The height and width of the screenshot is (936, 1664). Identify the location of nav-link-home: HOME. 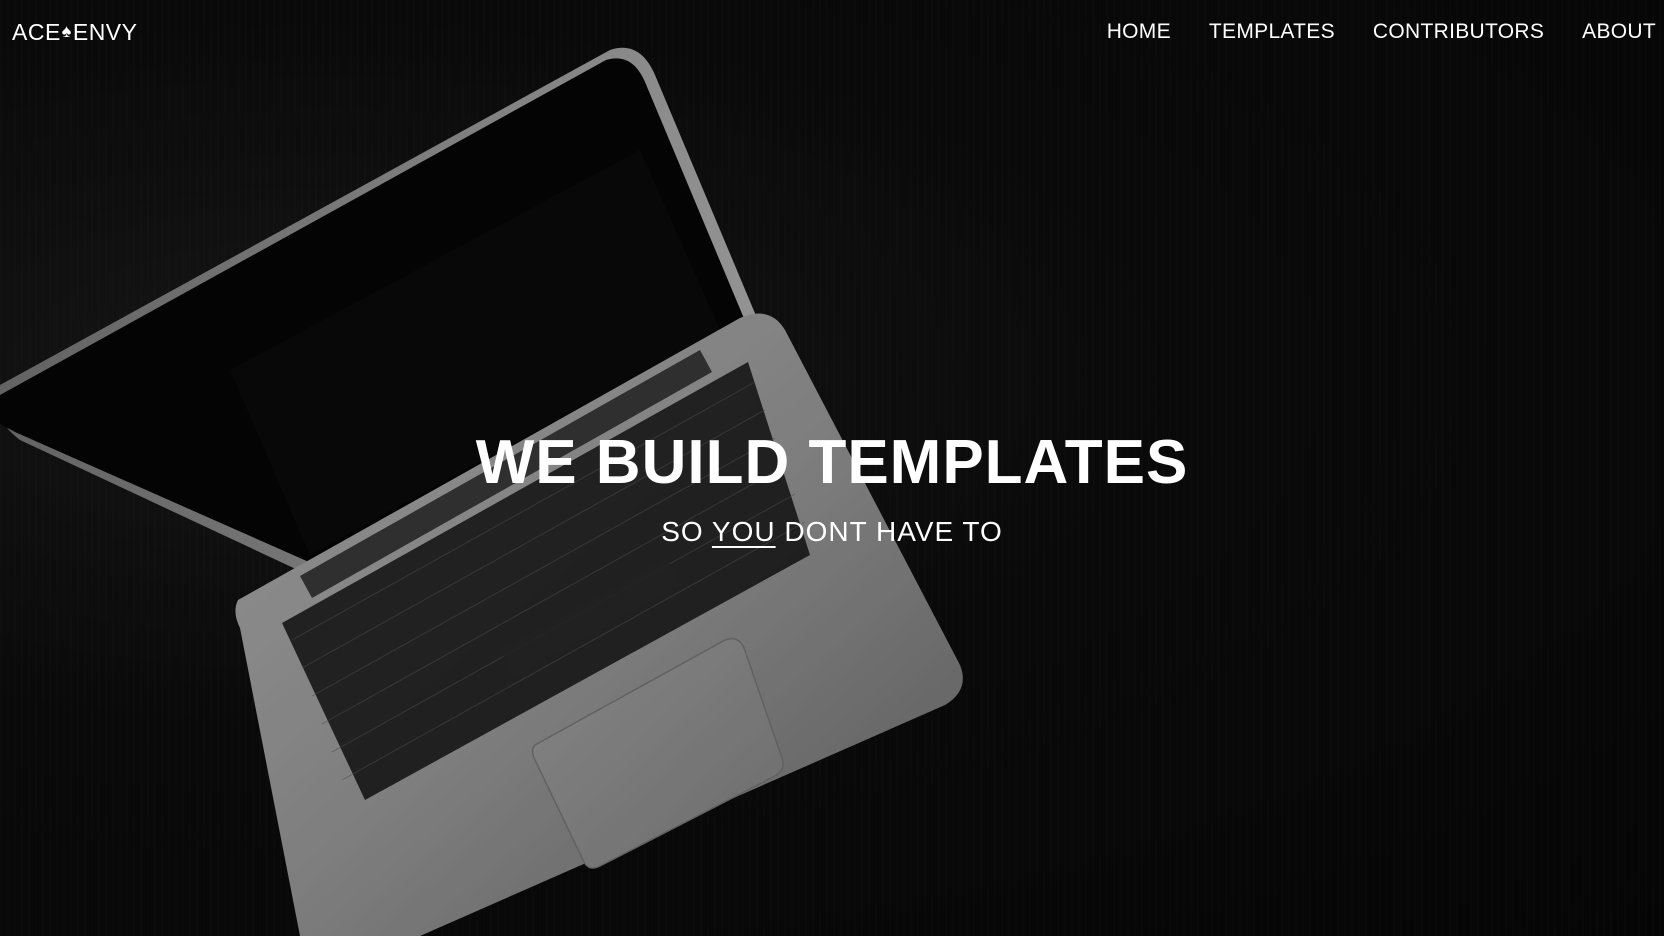
(1139, 32).